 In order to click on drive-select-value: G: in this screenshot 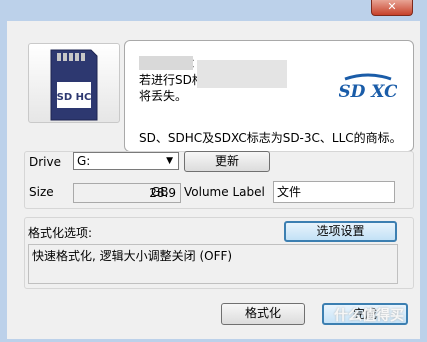, I will do `click(84, 161)`.